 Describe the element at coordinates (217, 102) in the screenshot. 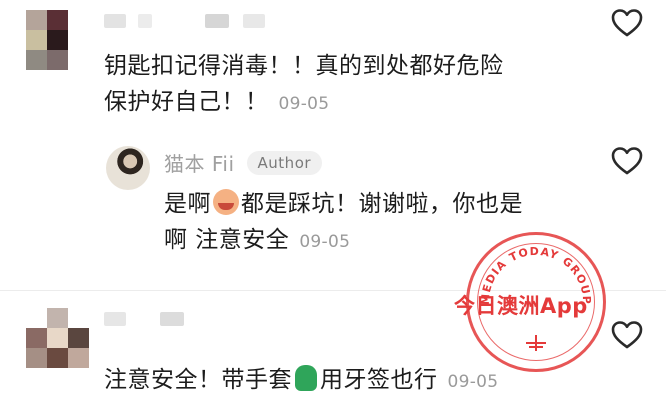

I see `comment-line: 保护好自己！！ 09-05` at that location.